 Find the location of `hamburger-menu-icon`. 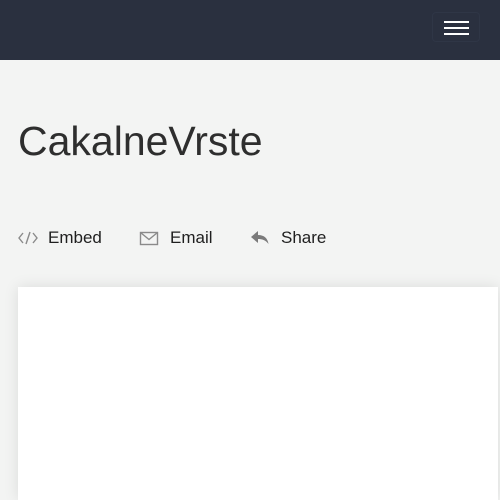

hamburger-menu-icon is located at coordinates (456, 22).